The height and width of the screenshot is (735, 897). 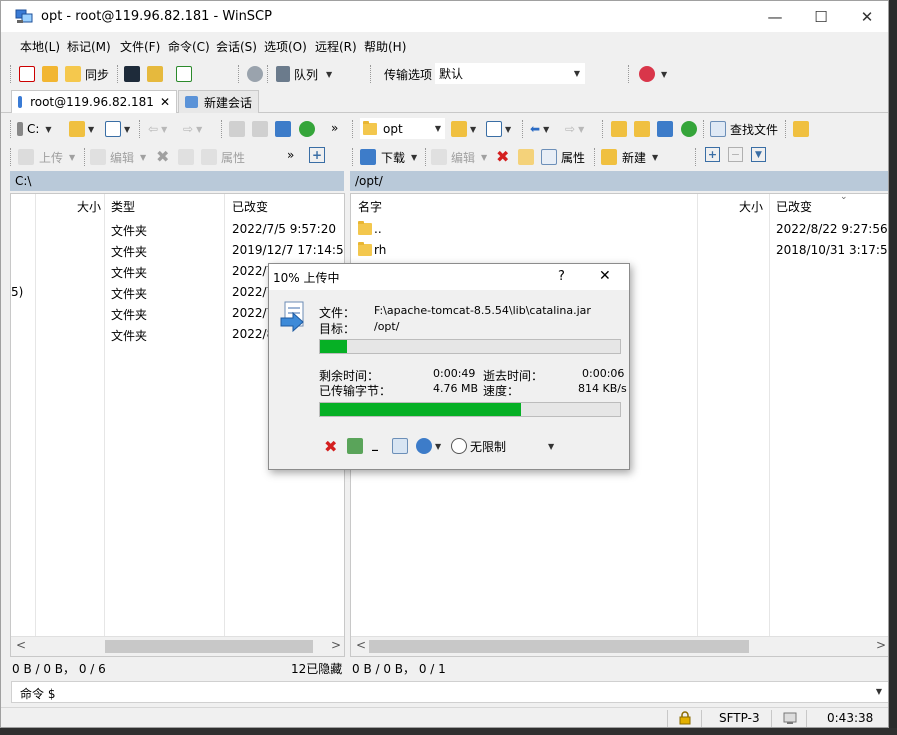 I want to click on remote-rename-button, so click(x=526, y=157).